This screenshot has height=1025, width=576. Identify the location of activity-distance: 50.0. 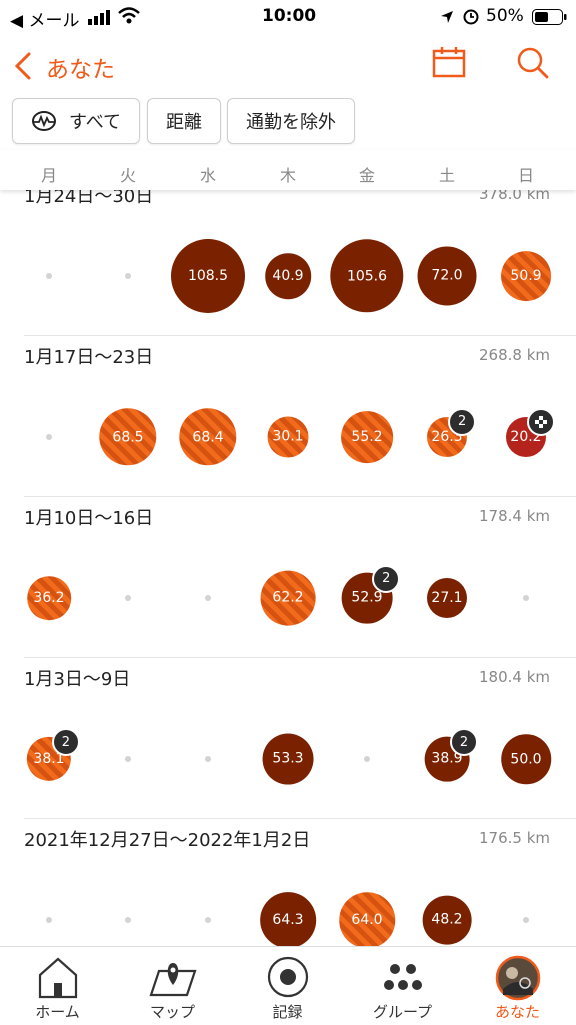
(526, 759).